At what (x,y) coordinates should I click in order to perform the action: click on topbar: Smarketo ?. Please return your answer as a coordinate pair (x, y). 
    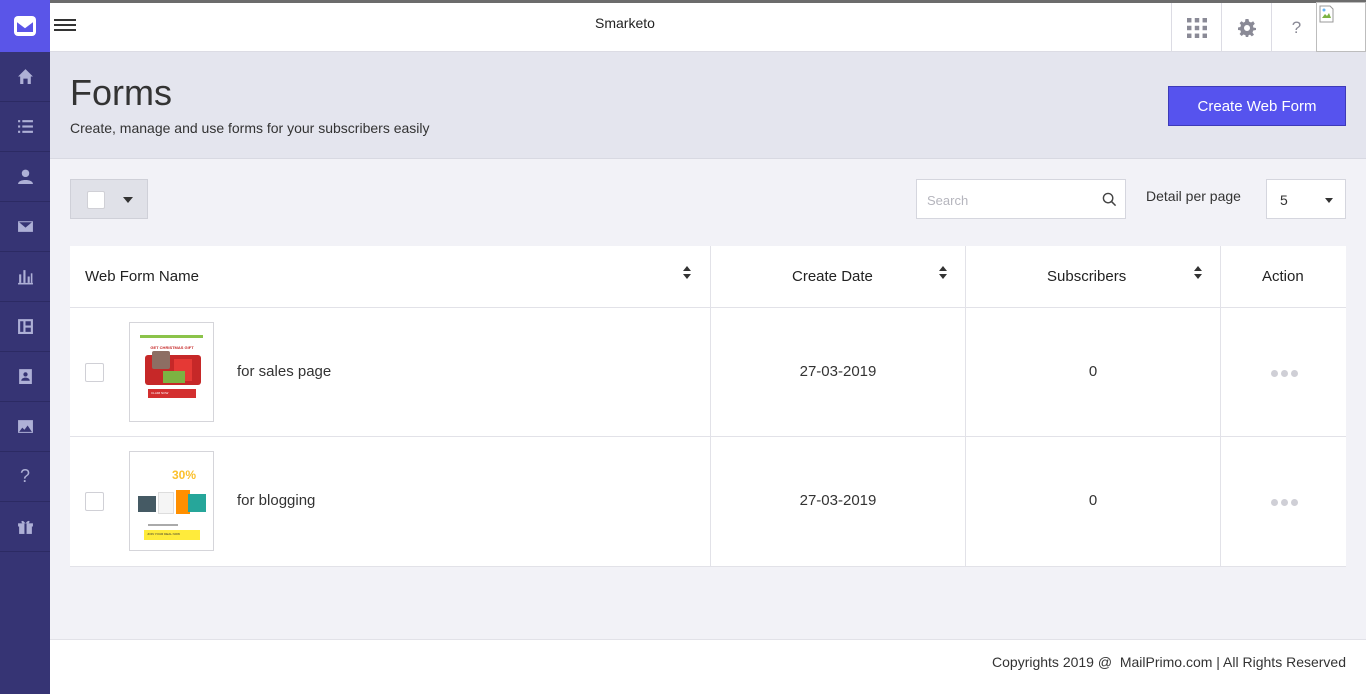
    Looking at the image, I should click on (708, 26).